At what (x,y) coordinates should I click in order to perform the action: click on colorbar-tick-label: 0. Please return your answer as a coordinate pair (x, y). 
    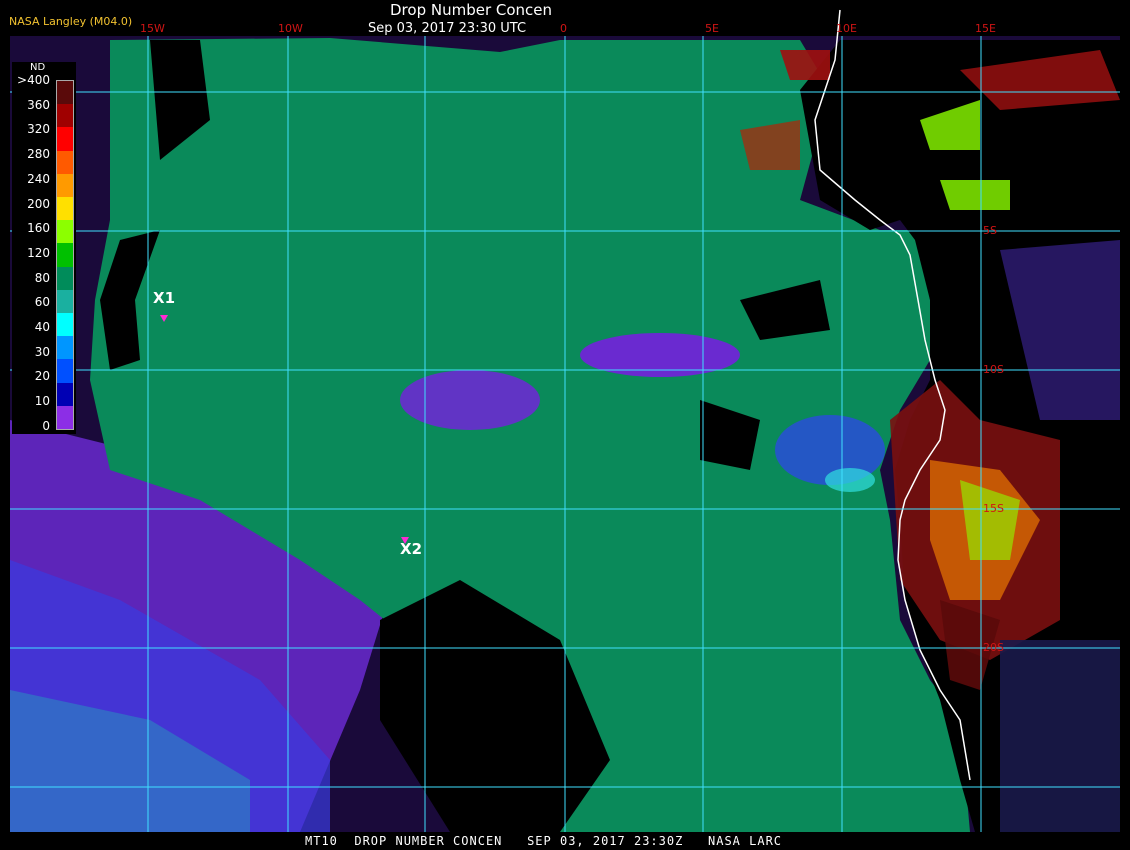
    Looking at the image, I should click on (46, 425).